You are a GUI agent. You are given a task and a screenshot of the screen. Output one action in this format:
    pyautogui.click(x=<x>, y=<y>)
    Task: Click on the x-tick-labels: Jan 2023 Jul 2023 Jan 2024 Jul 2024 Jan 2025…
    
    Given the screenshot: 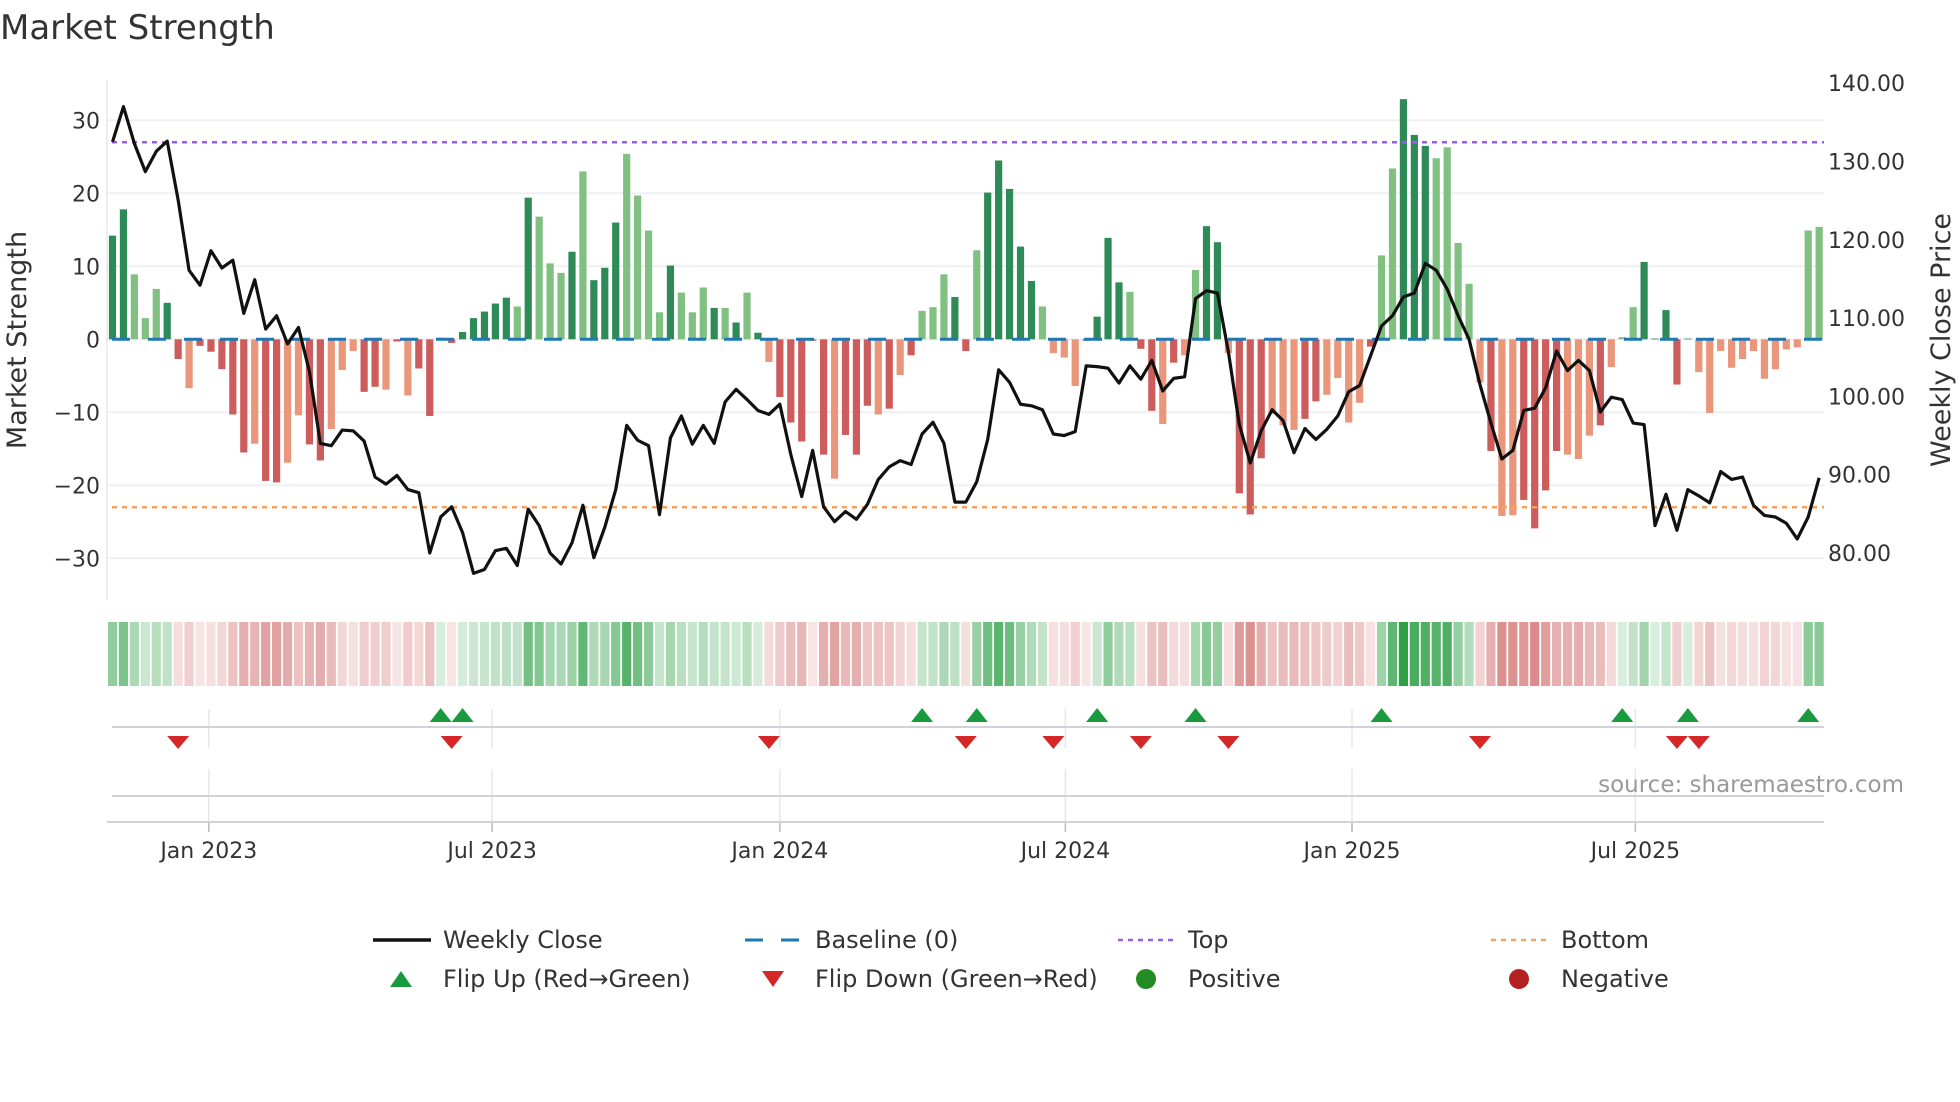 What is the action you would take?
    pyautogui.click(x=919, y=851)
    